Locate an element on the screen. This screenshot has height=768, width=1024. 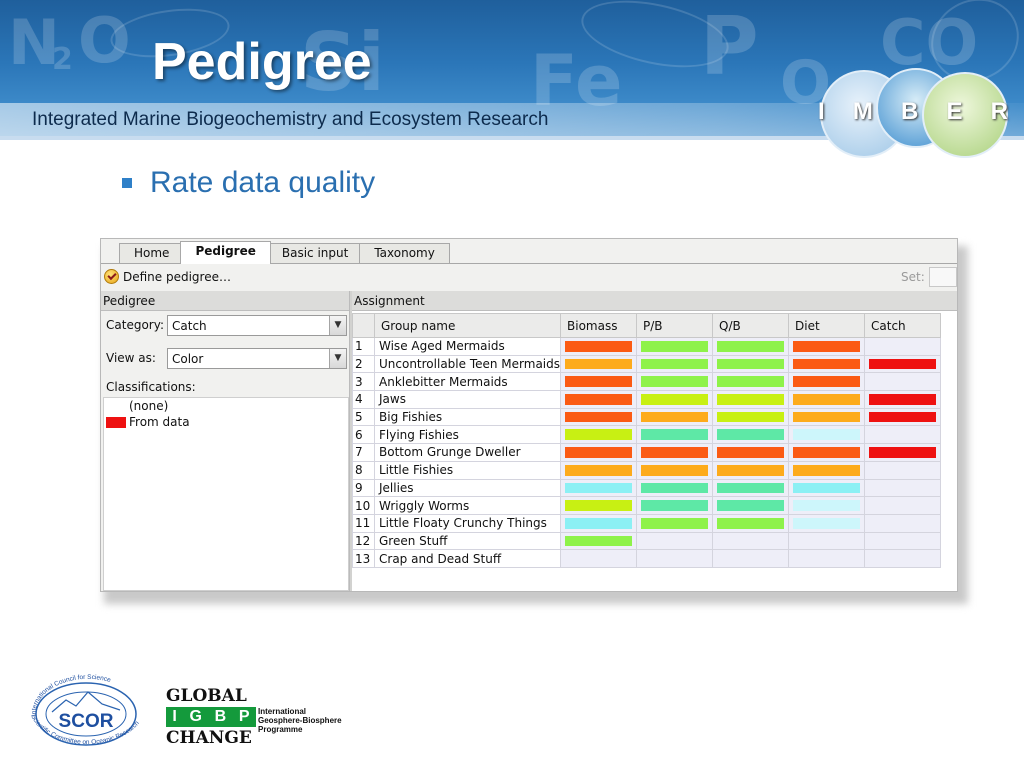
define-pedigree-icon is located at coordinates (111, 276).